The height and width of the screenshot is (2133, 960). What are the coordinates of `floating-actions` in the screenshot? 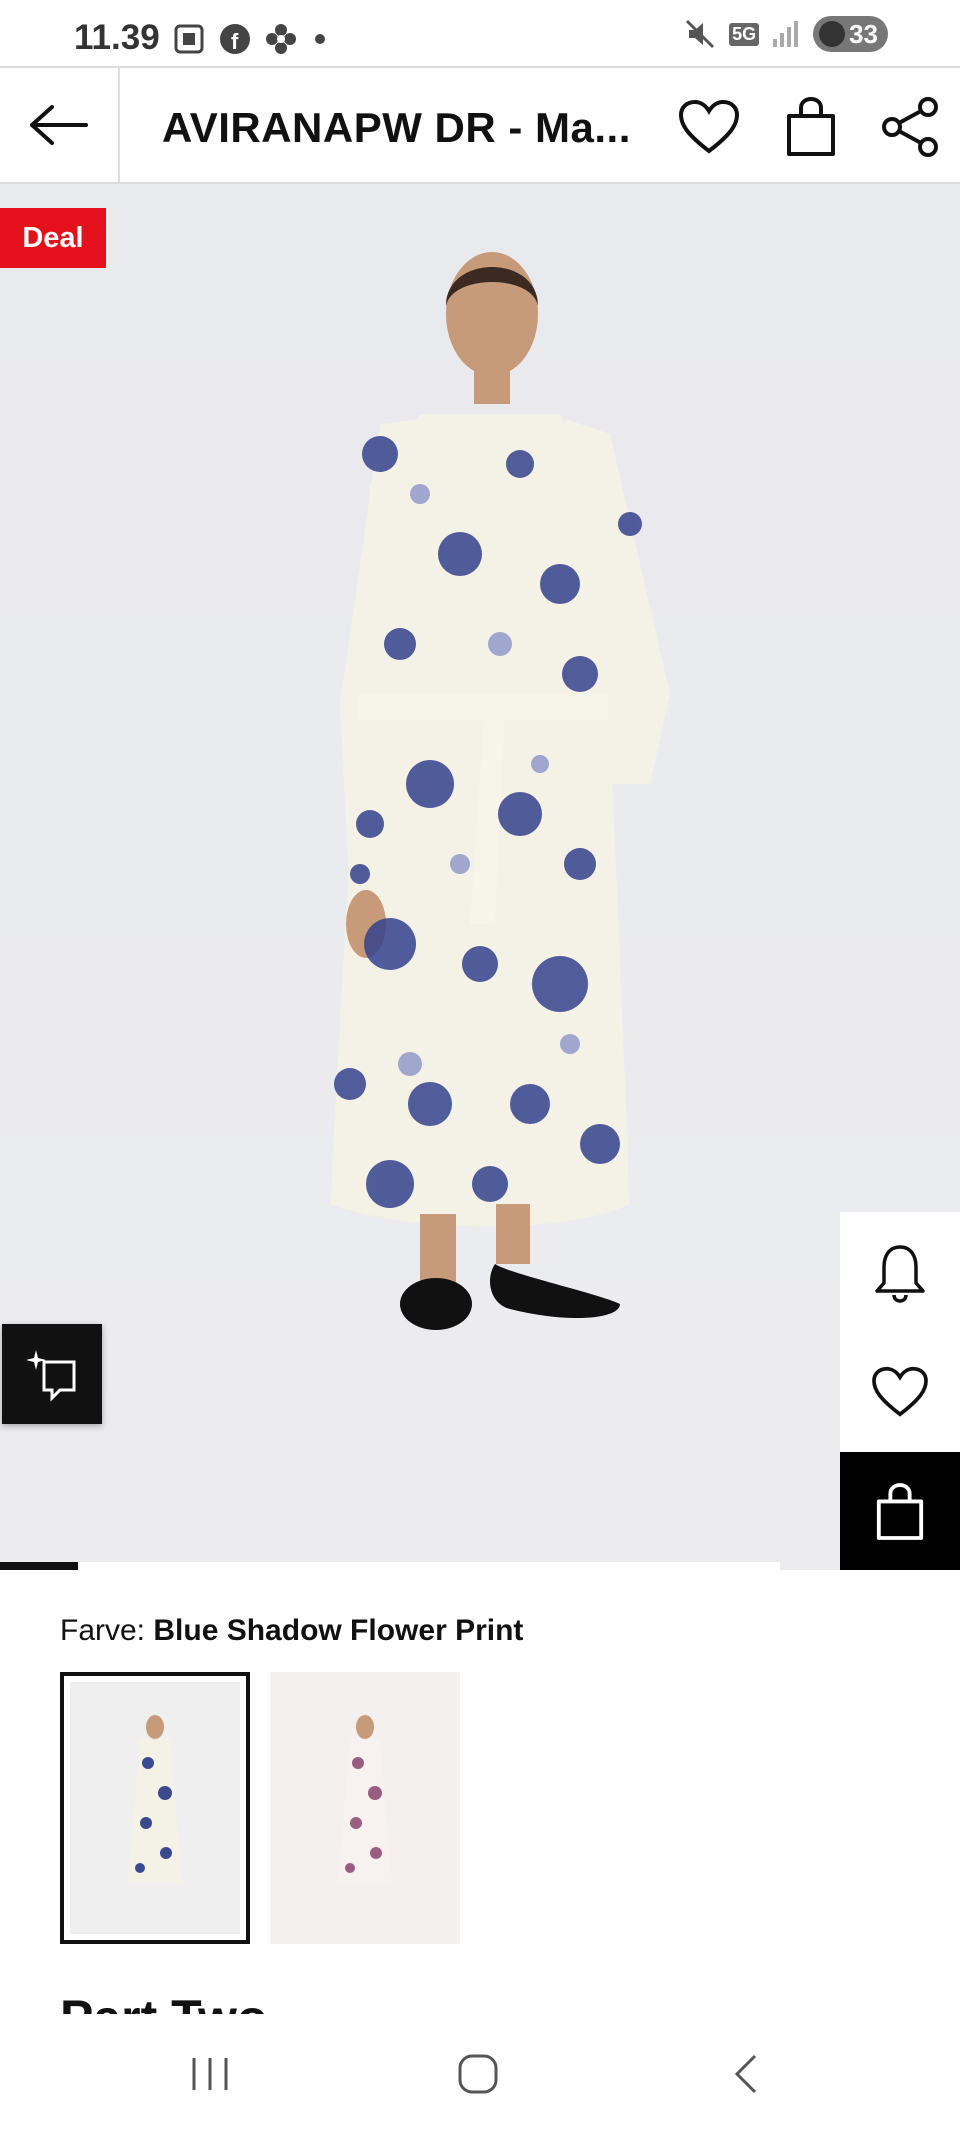 It's located at (900, 1391).